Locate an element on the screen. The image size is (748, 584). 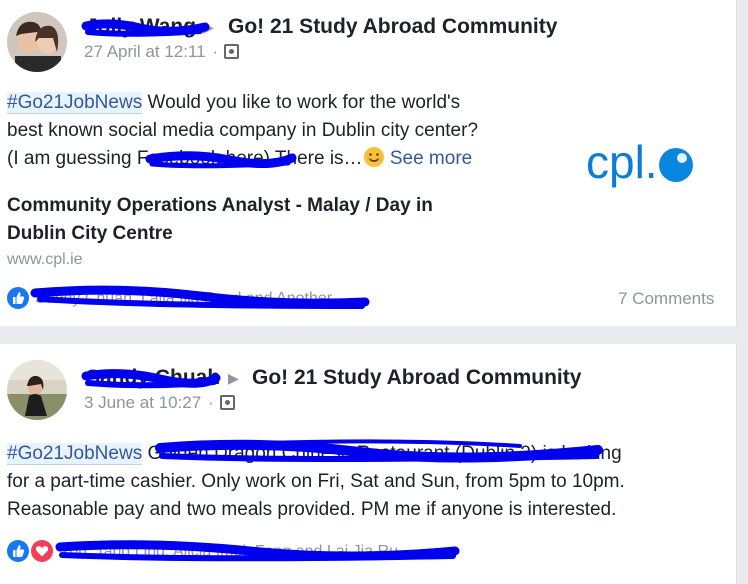
author-name: Sandy Chuah is located at coordinates (153, 378).